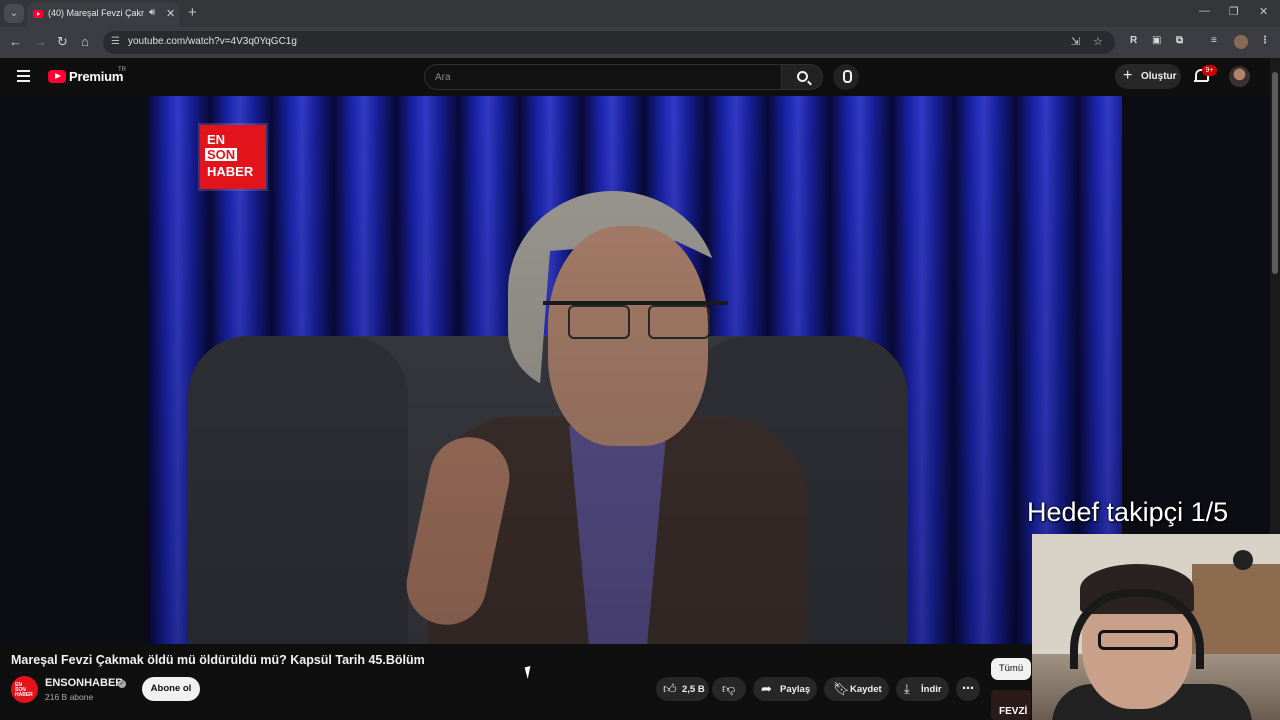 The width and height of the screenshot is (1280, 720). What do you see at coordinates (766, 688) in the screenshot?
I see `share-arrow-icon: ➦` at bounding box center [766, 688].